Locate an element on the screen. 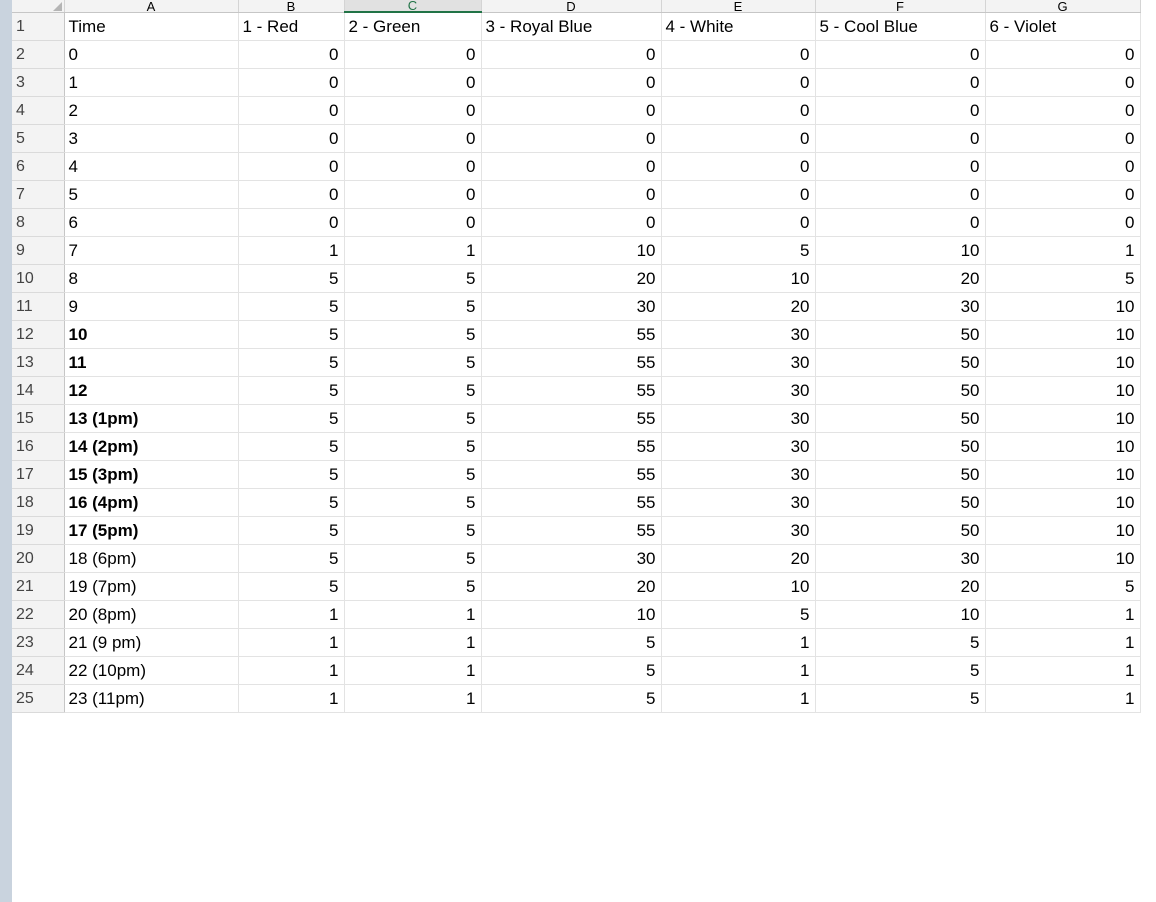 The image size is (1156, 902). cell-a3: 1 is located at coordinates (151, 82).